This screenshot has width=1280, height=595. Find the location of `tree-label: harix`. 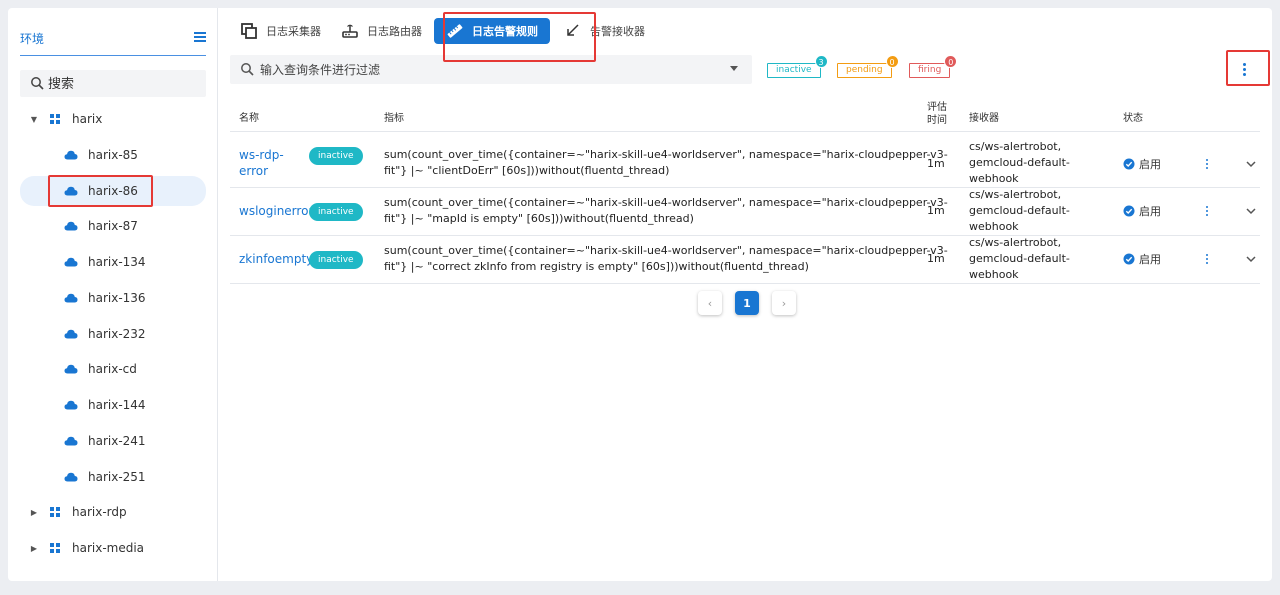

tree-label: harix is located at coordinates (87, 119).